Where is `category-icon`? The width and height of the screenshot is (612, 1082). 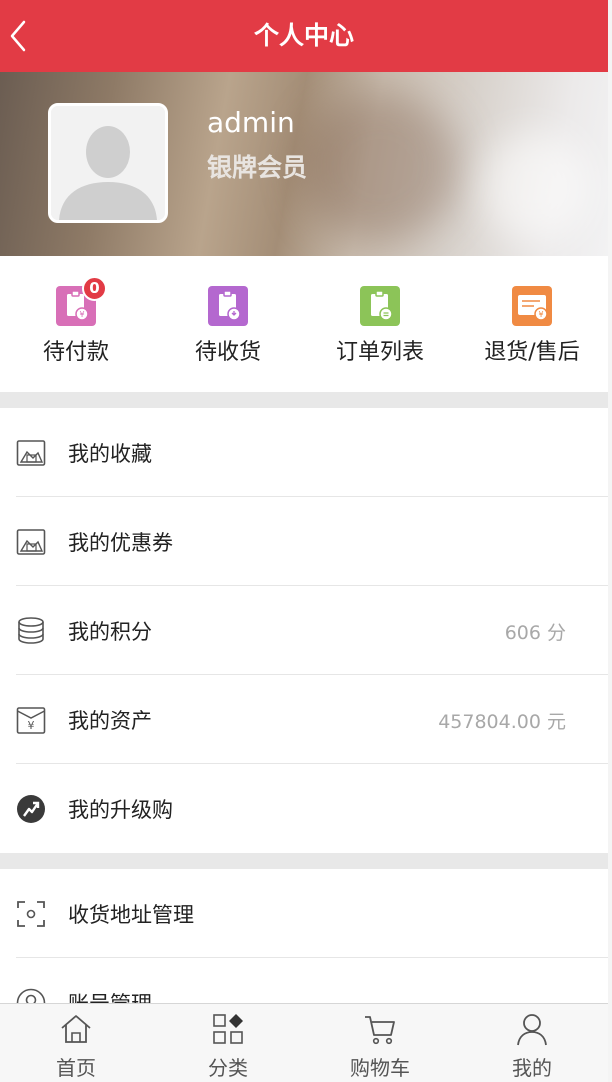 category-icon is located at coordinates (228, 1029).